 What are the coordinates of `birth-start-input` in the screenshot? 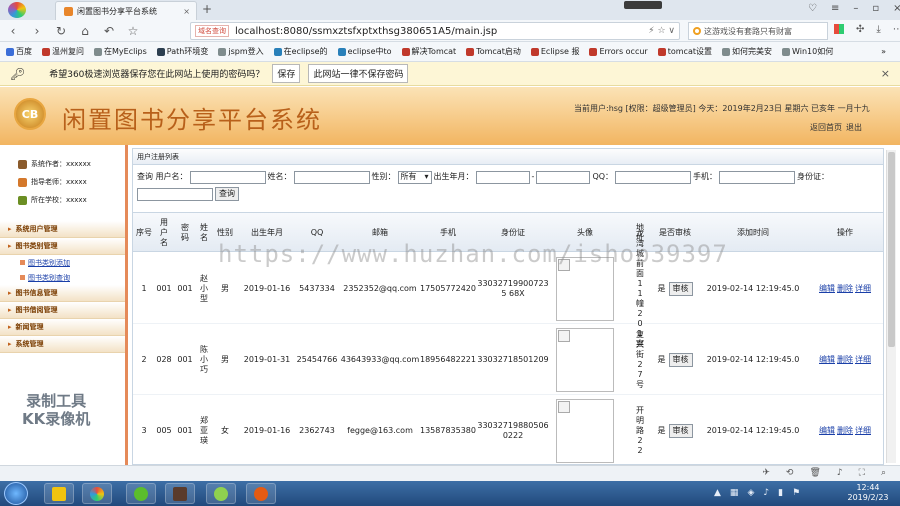 It's located at (502, 177).